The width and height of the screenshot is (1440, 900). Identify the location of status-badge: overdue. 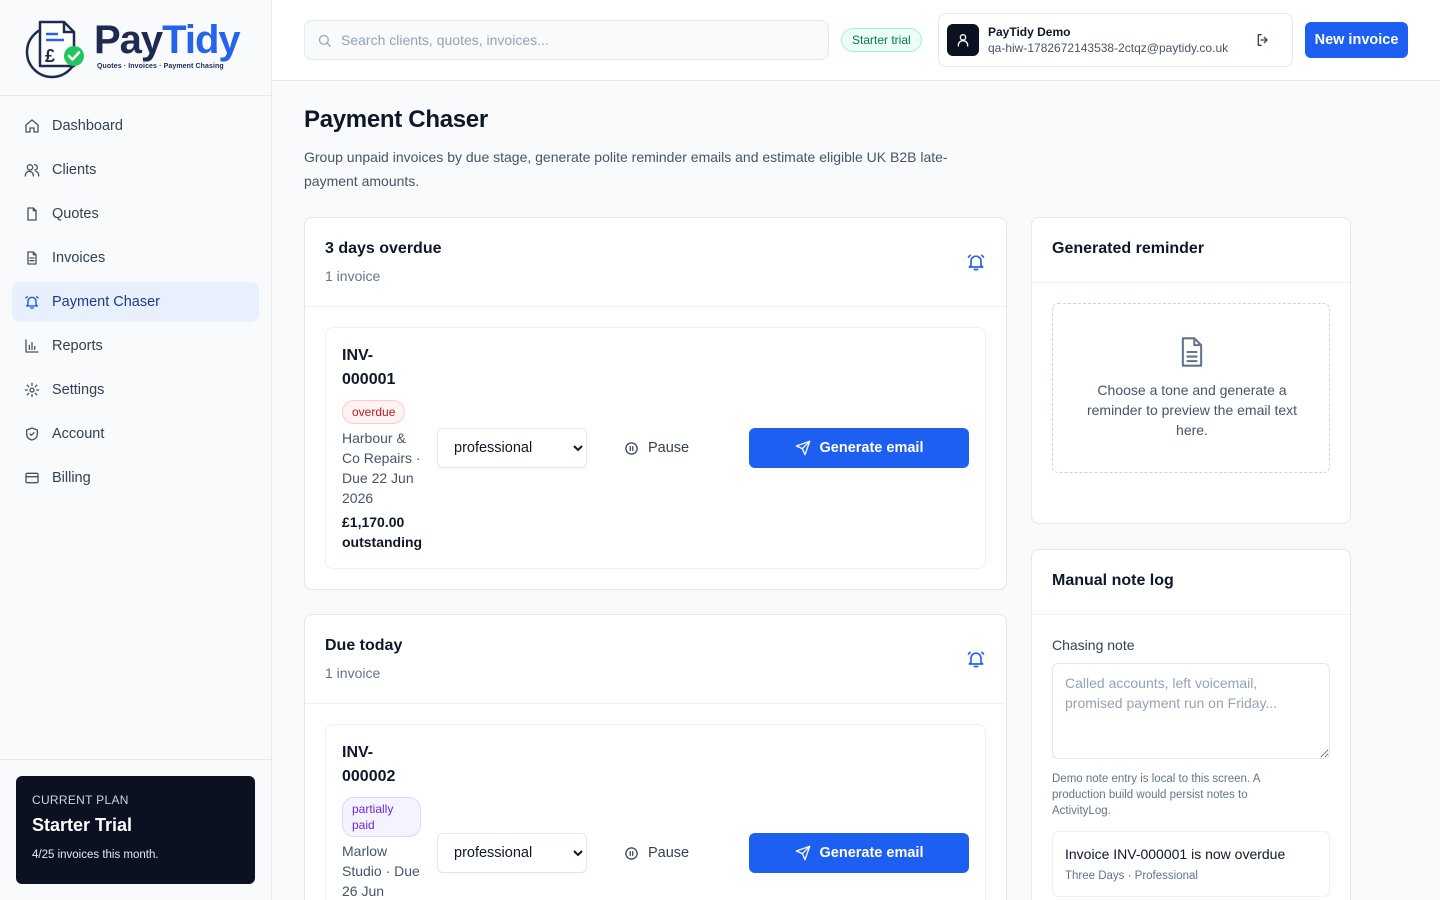
(374, 412).